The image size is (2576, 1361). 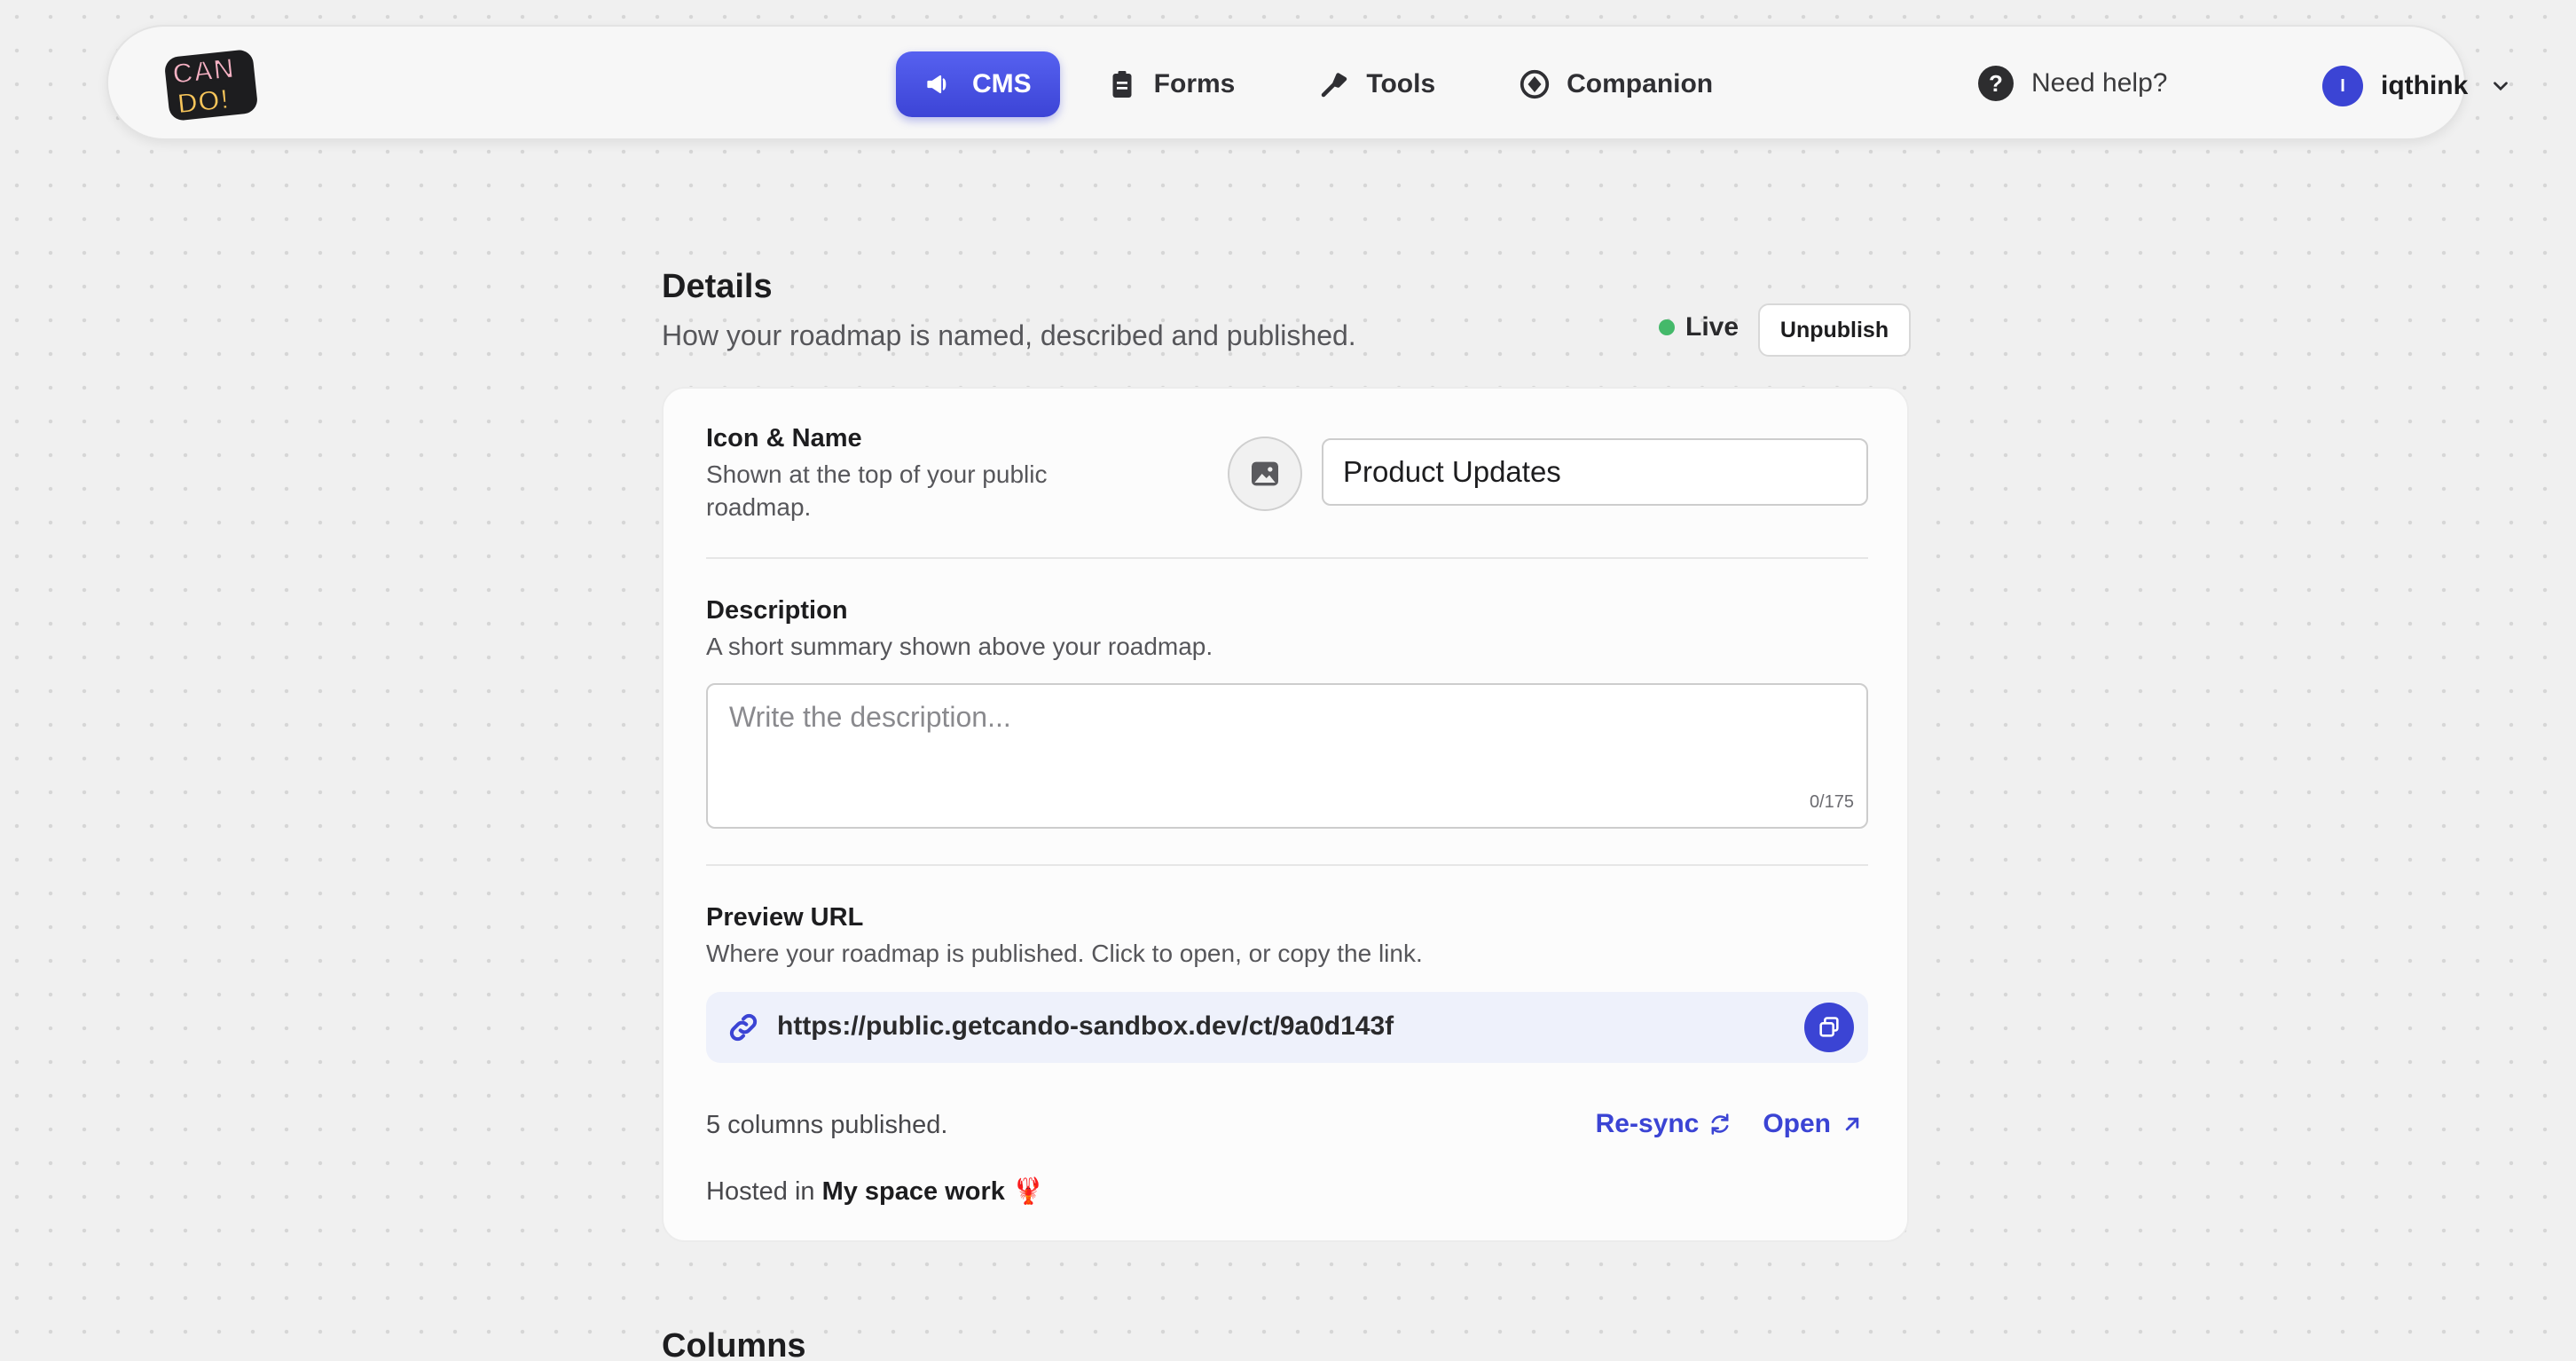 I want to click on status-label: Live, so click(x=1712, y=327).